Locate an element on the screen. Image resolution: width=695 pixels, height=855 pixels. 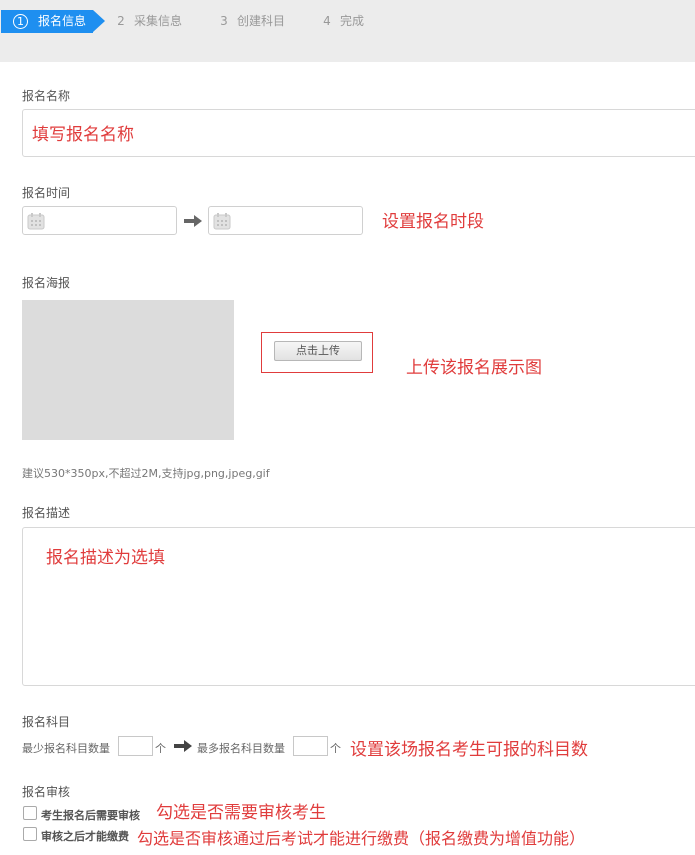
start-date-input is located at coordinates (99, 220).